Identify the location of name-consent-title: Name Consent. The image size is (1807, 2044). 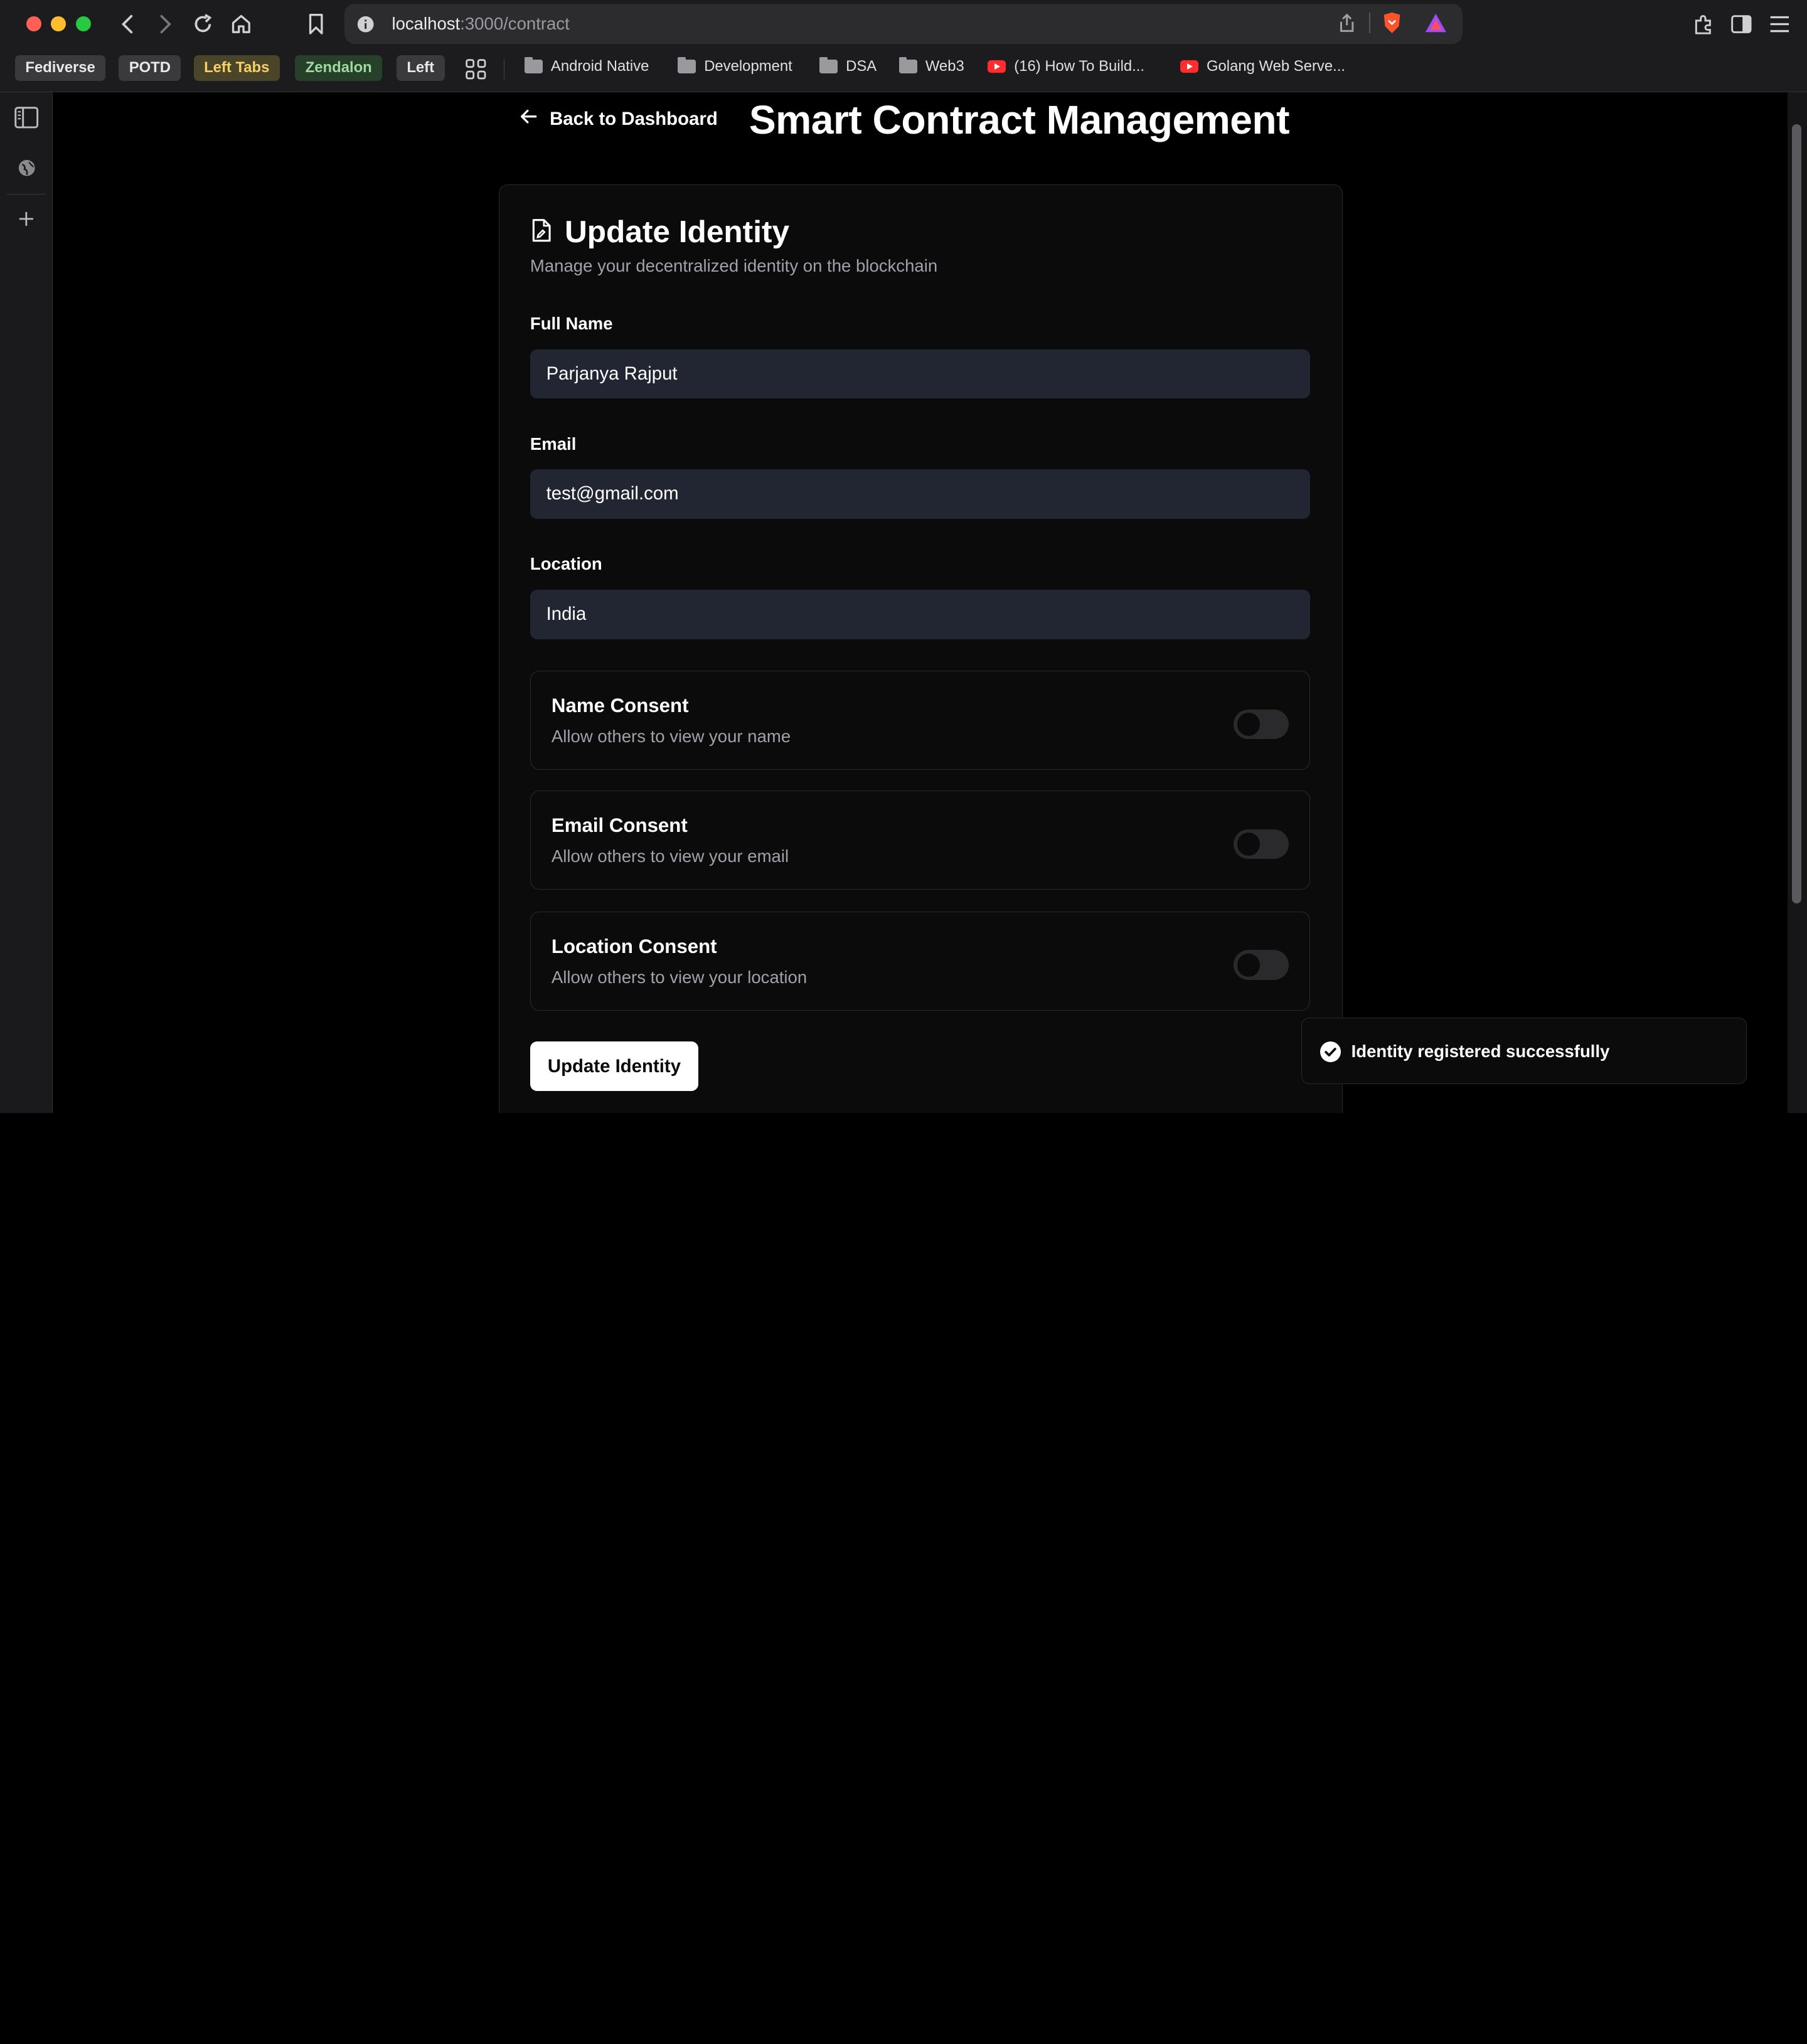
(620, 705).